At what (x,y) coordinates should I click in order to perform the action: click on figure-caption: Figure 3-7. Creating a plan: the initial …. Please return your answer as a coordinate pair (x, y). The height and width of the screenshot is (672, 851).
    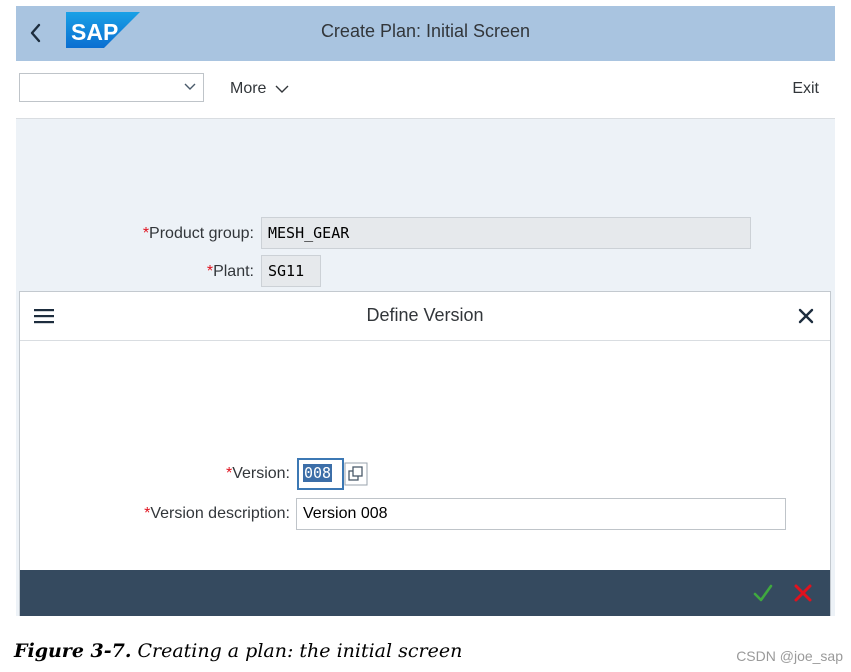
    Looking at the image, I should click on (238, 651).